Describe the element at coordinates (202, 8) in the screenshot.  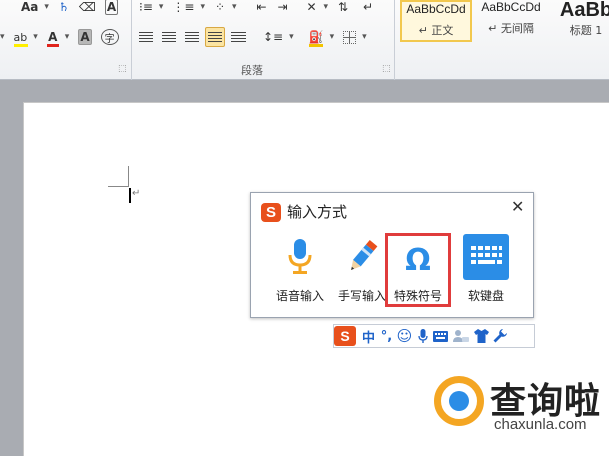
I see `numbering-dropdown: ▾` at that location.